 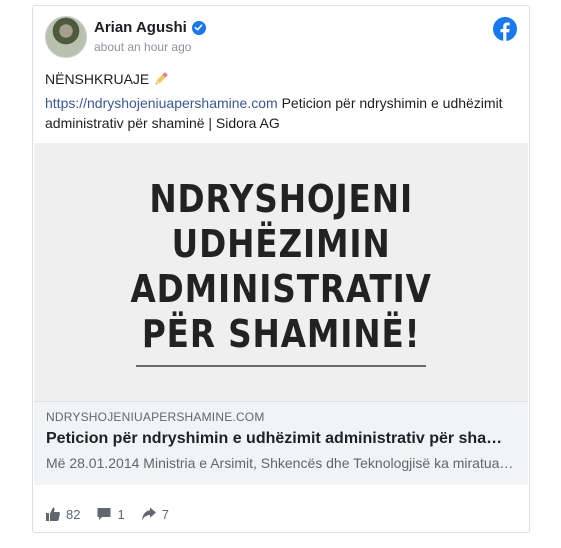 I want to click on preview-headline-line: ADMINISTRATIV, so click(x=281, y=289).